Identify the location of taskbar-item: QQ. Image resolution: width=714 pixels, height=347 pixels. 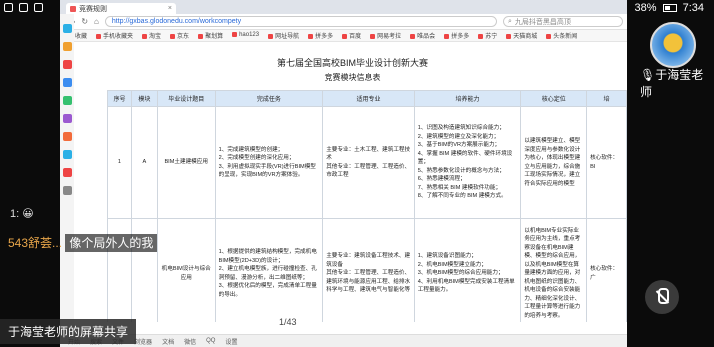
(210, 341).